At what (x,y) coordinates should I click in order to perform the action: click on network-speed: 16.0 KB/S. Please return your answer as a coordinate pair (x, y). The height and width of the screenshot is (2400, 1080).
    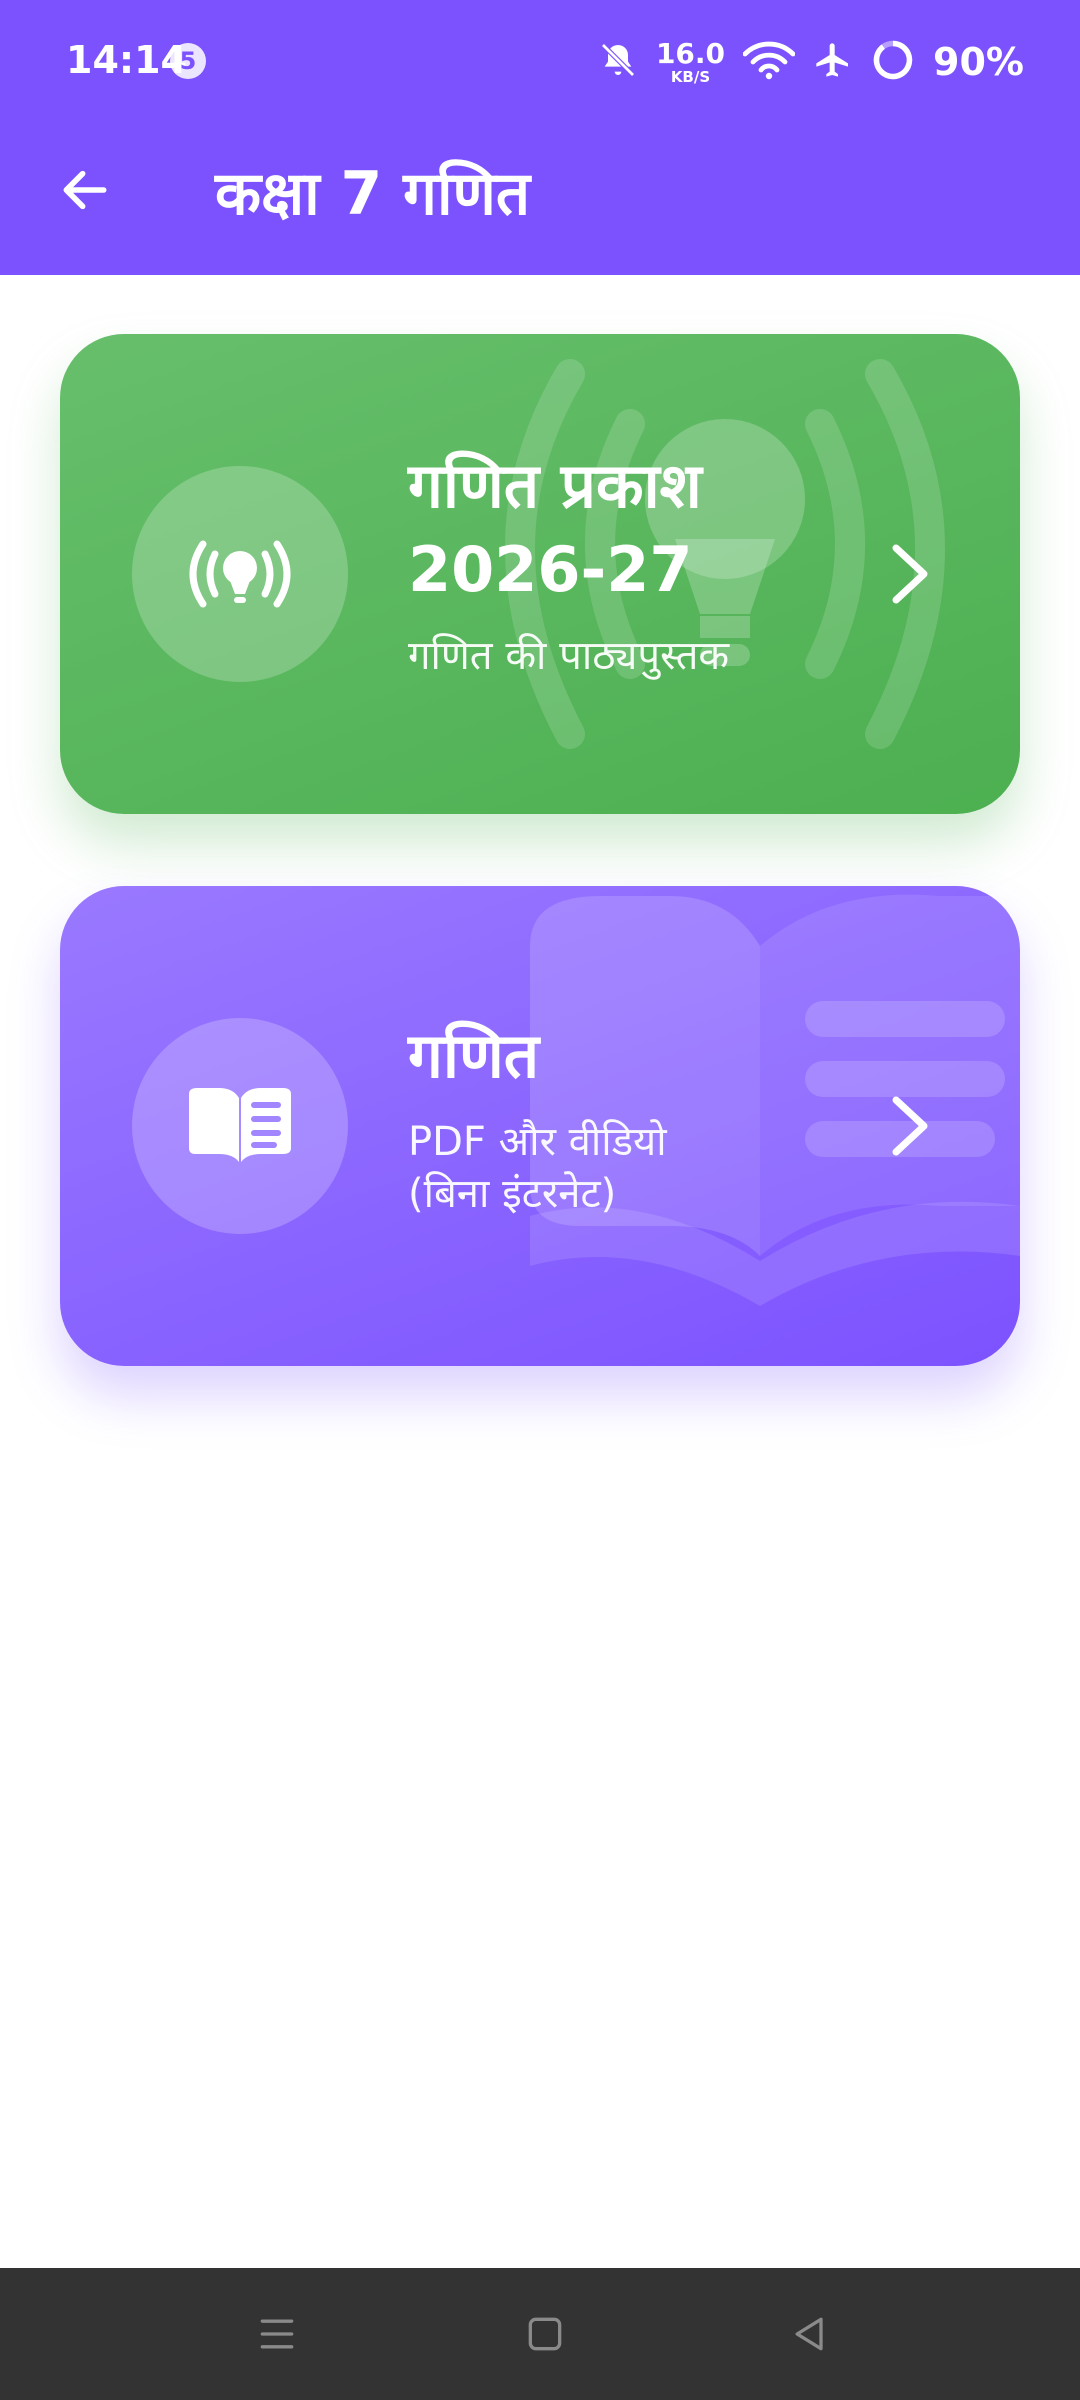
    Looking at the image, I should click on (690, 61).